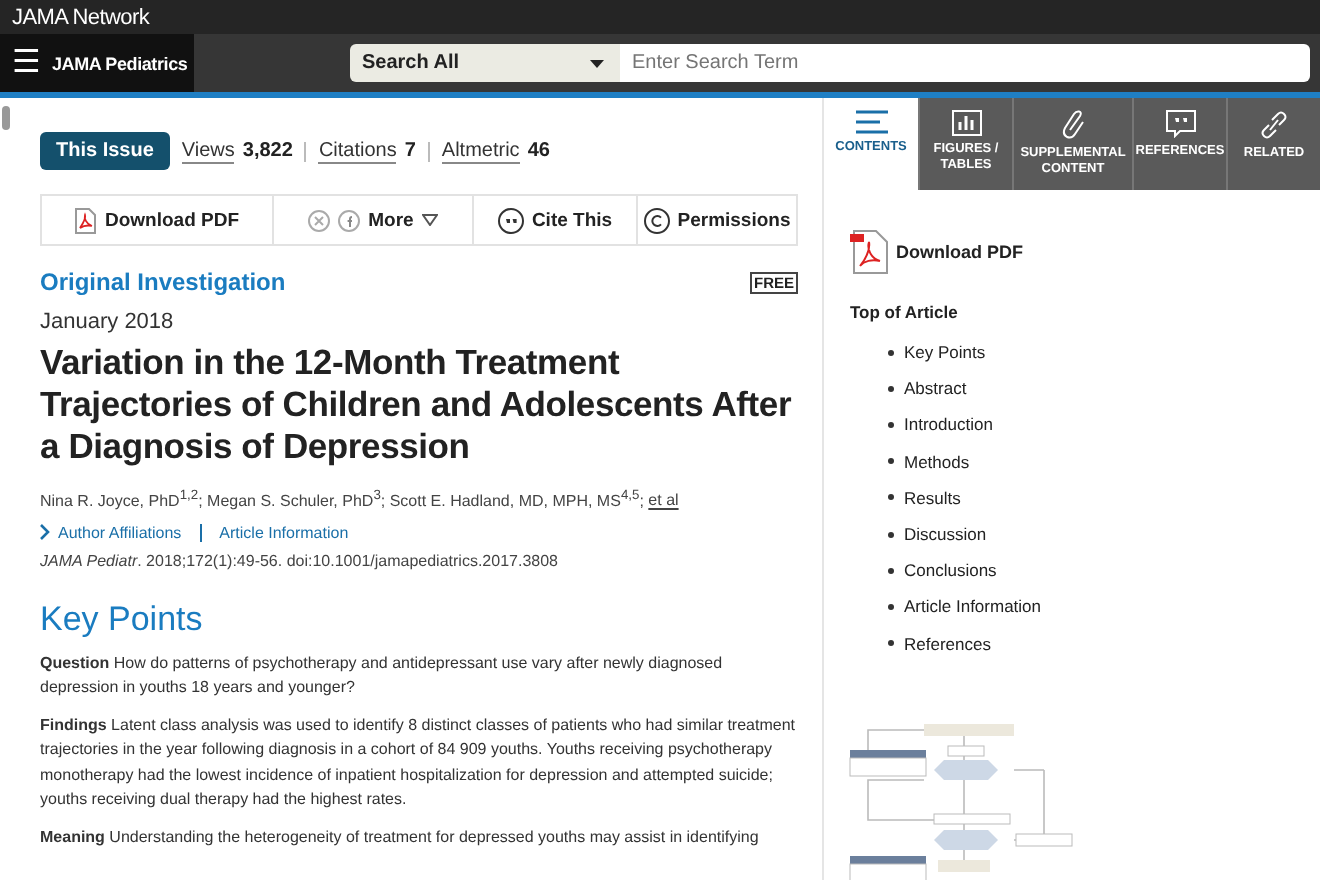  I want to click on journal-name: JAMA Pediatrics, so click(120, 63).